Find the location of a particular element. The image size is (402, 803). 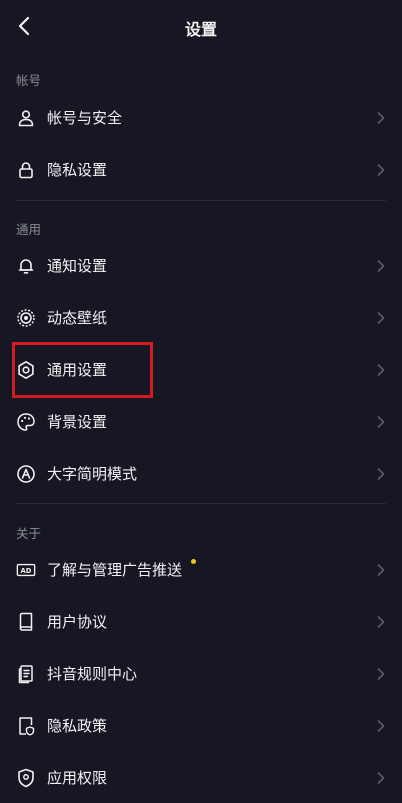

menu-item-label: 背景设置 is located at coordinates (77, 422).